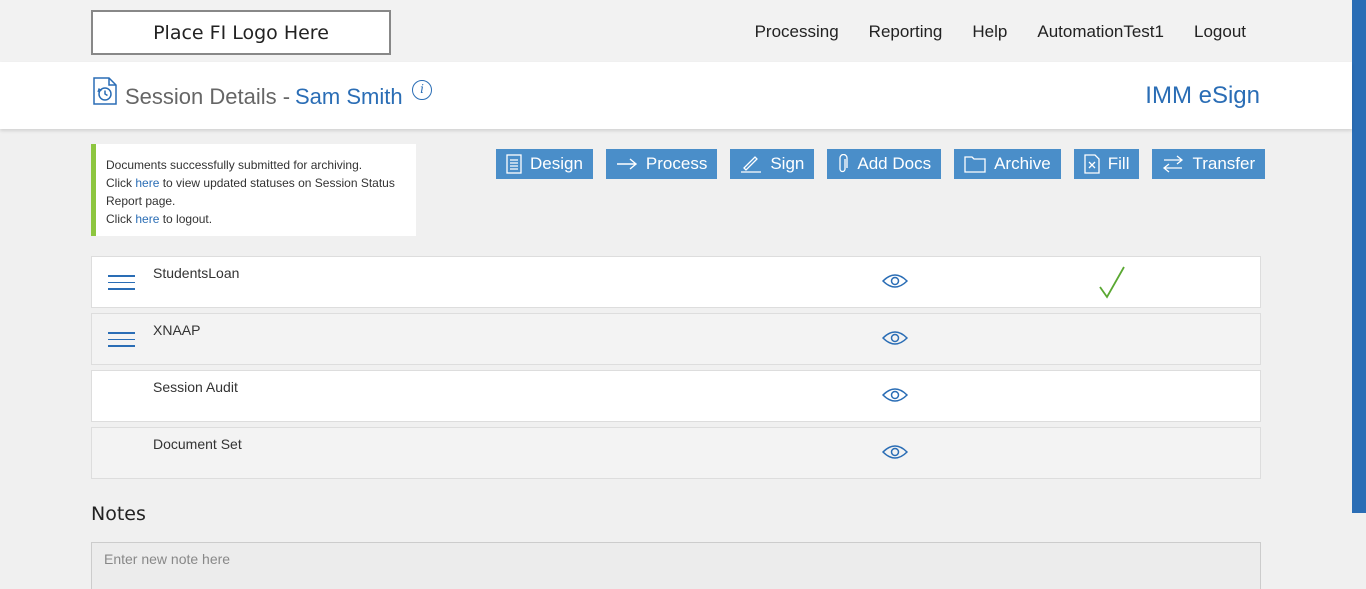  What do you see at coordinates (1022, 163) in the screenshot?
I see `archive-label: Archive` at bounding box center [1022, 163].